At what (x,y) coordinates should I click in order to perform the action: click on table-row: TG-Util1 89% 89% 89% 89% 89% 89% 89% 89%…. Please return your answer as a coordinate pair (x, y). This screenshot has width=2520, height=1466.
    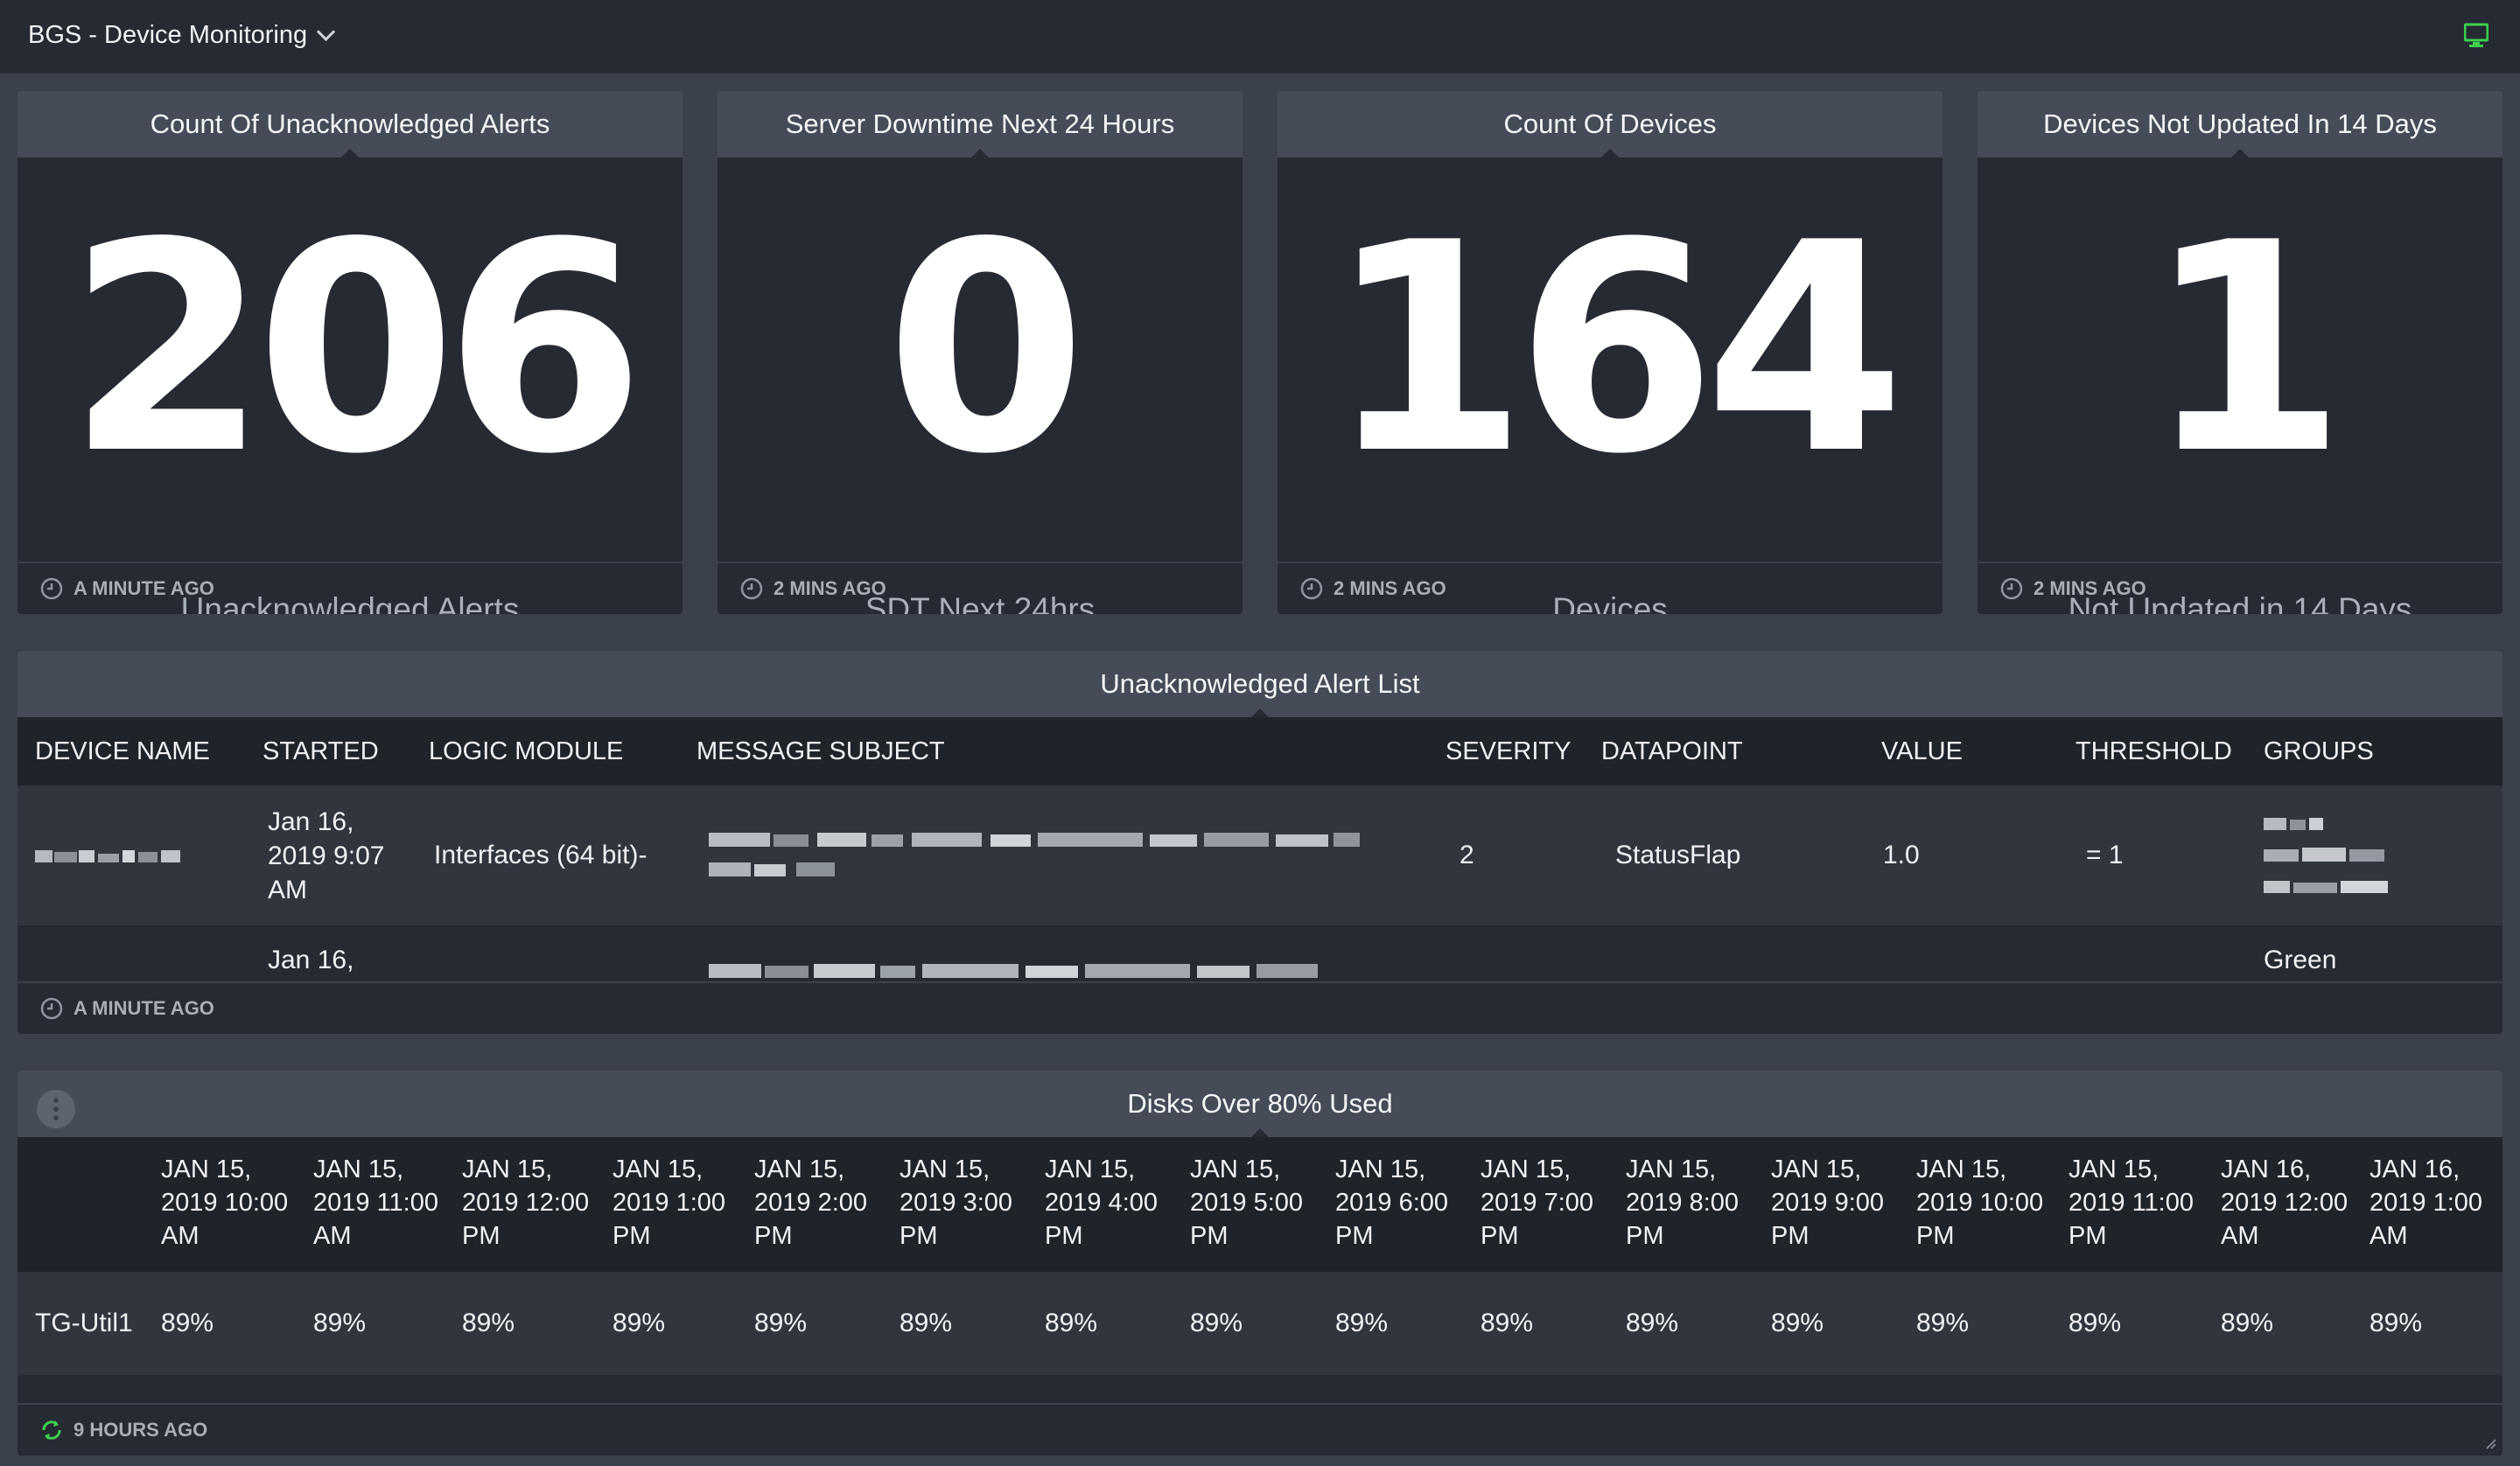
    Looking at the image, I should click on (1260, 1323).